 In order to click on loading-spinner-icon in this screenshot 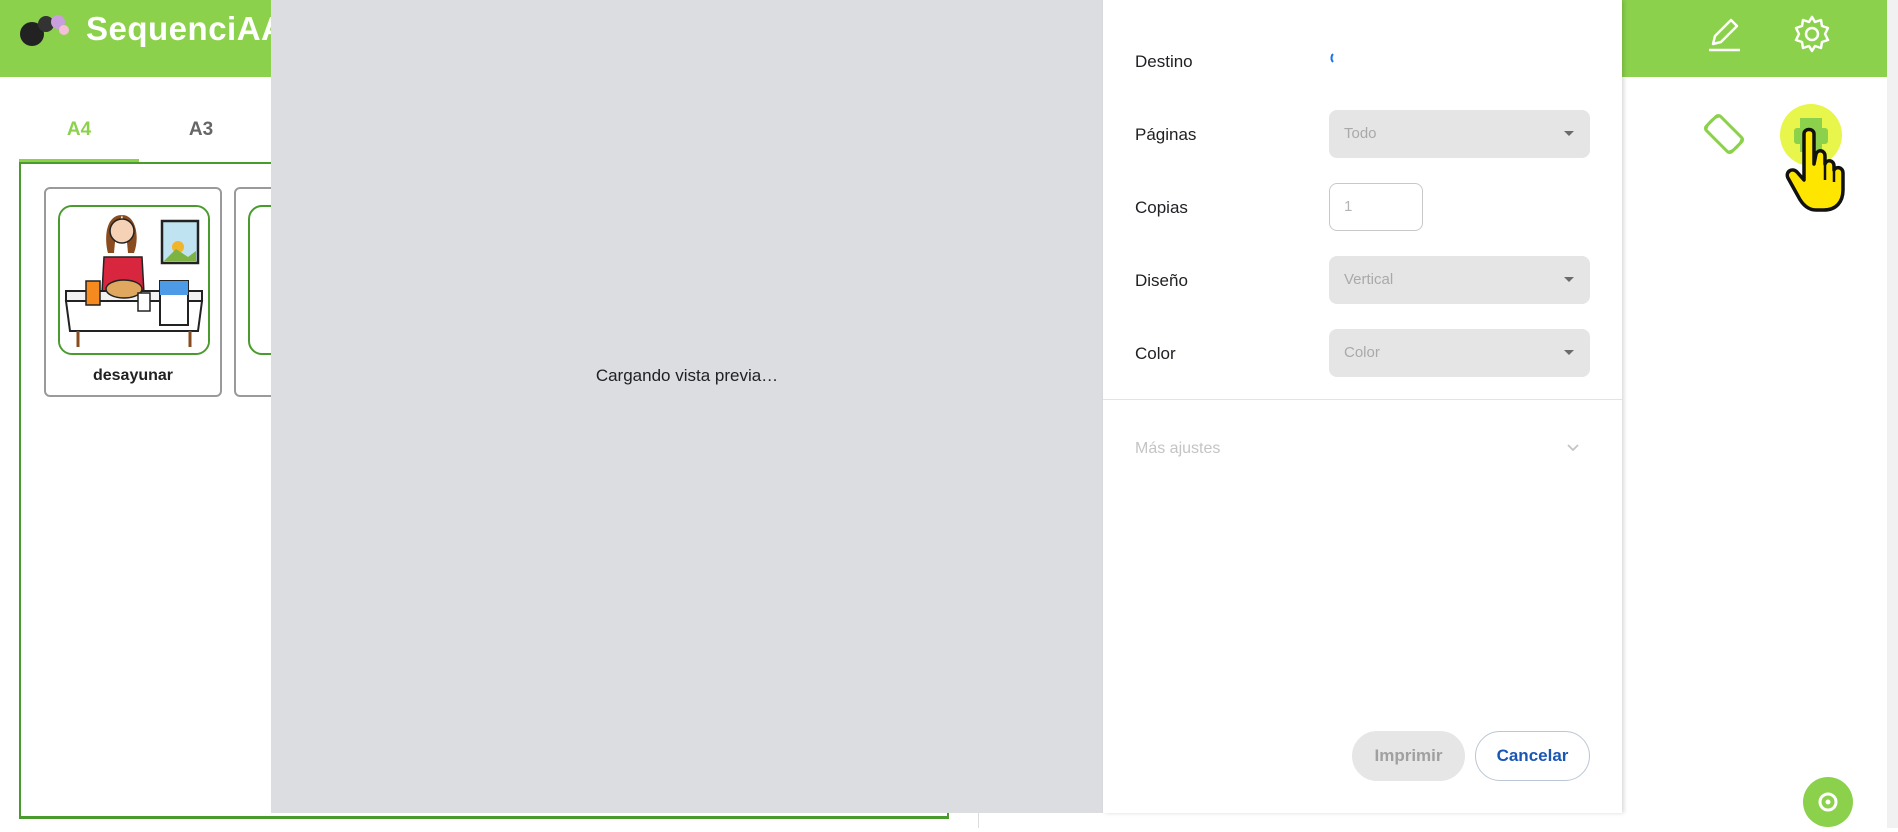, I will do `click(1332, 58)`.